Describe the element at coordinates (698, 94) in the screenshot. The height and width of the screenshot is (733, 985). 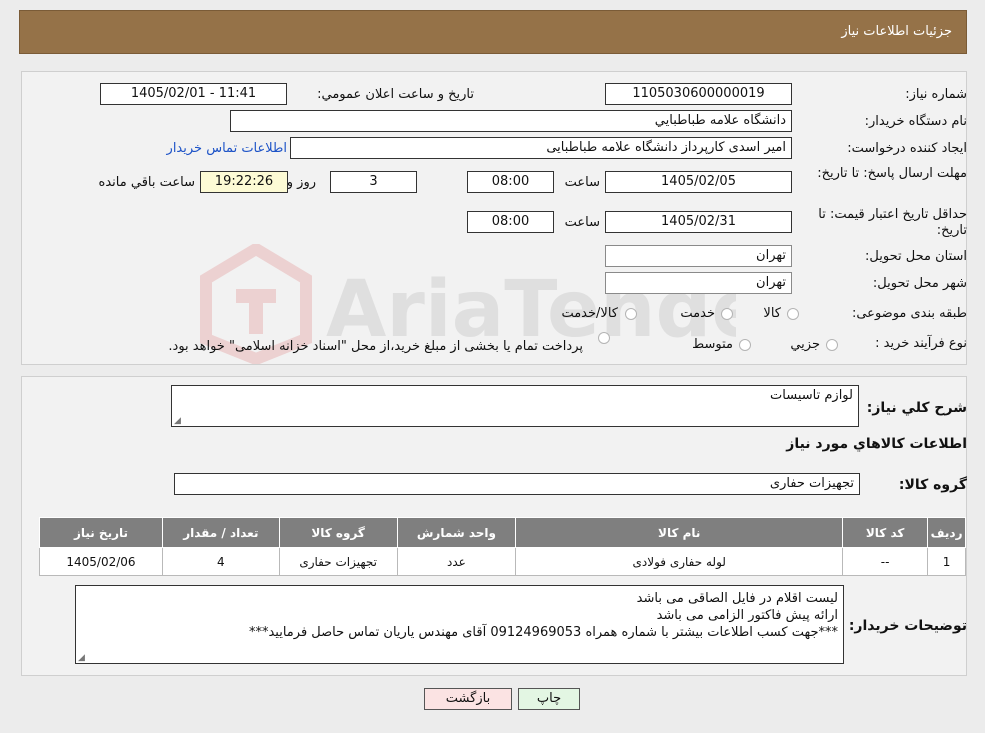
I see `need-number-field: 1105030600000019` at that location.